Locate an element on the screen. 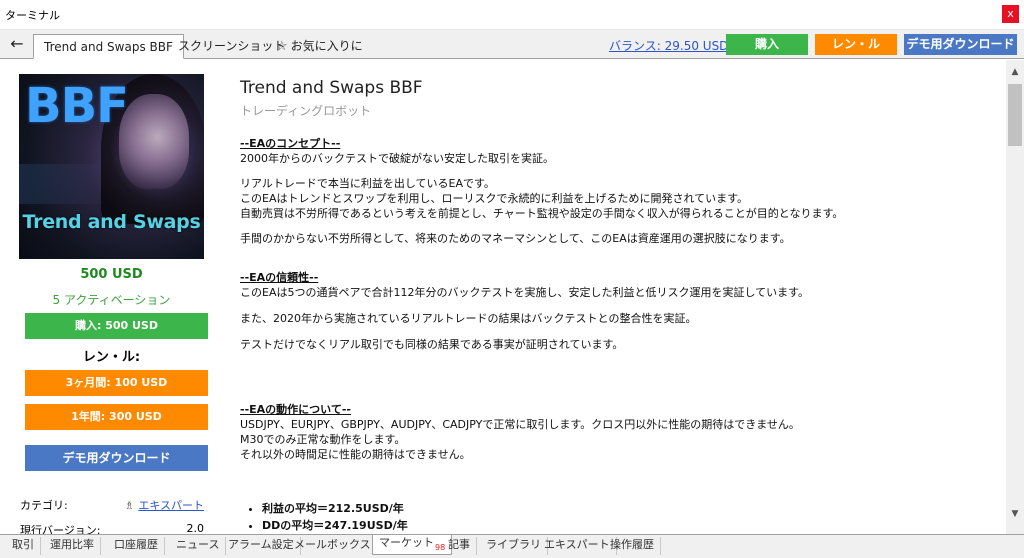 This screenshot has height=558, width=1024. scroll-up-icon: ▲ is located at coordinates (1015, 72).